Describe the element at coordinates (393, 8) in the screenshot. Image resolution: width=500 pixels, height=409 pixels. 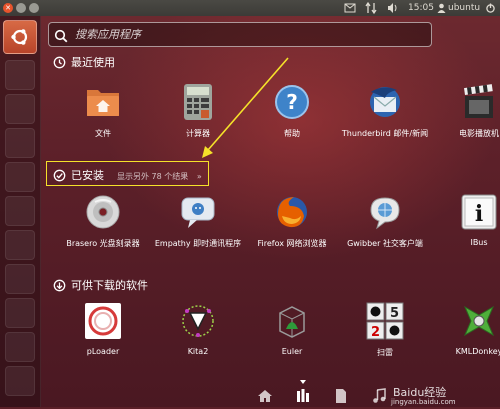
I see `volume-icon` at that location.